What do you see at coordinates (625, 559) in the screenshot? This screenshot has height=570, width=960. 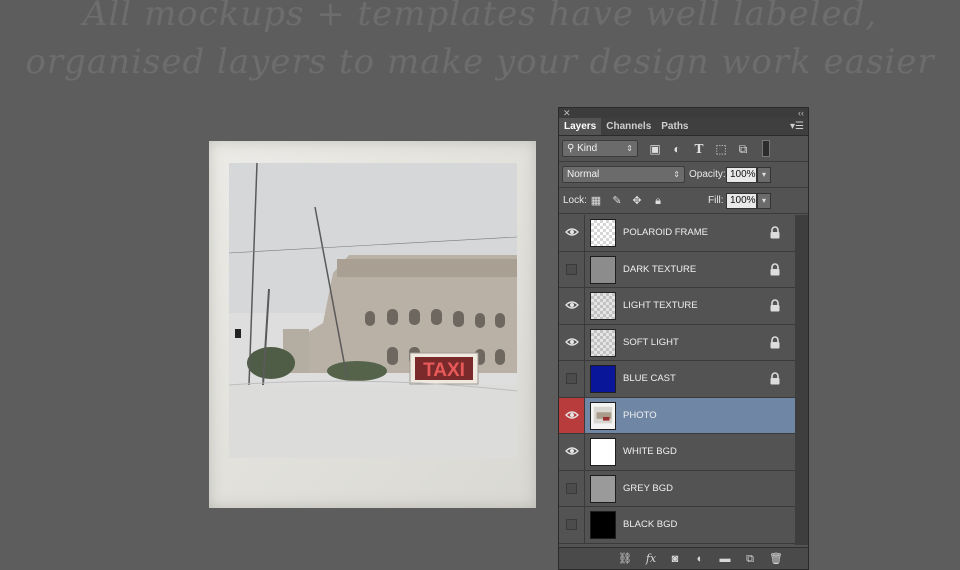 I see `link-layers-icon: ⛓` at bounding box center [625, 559].